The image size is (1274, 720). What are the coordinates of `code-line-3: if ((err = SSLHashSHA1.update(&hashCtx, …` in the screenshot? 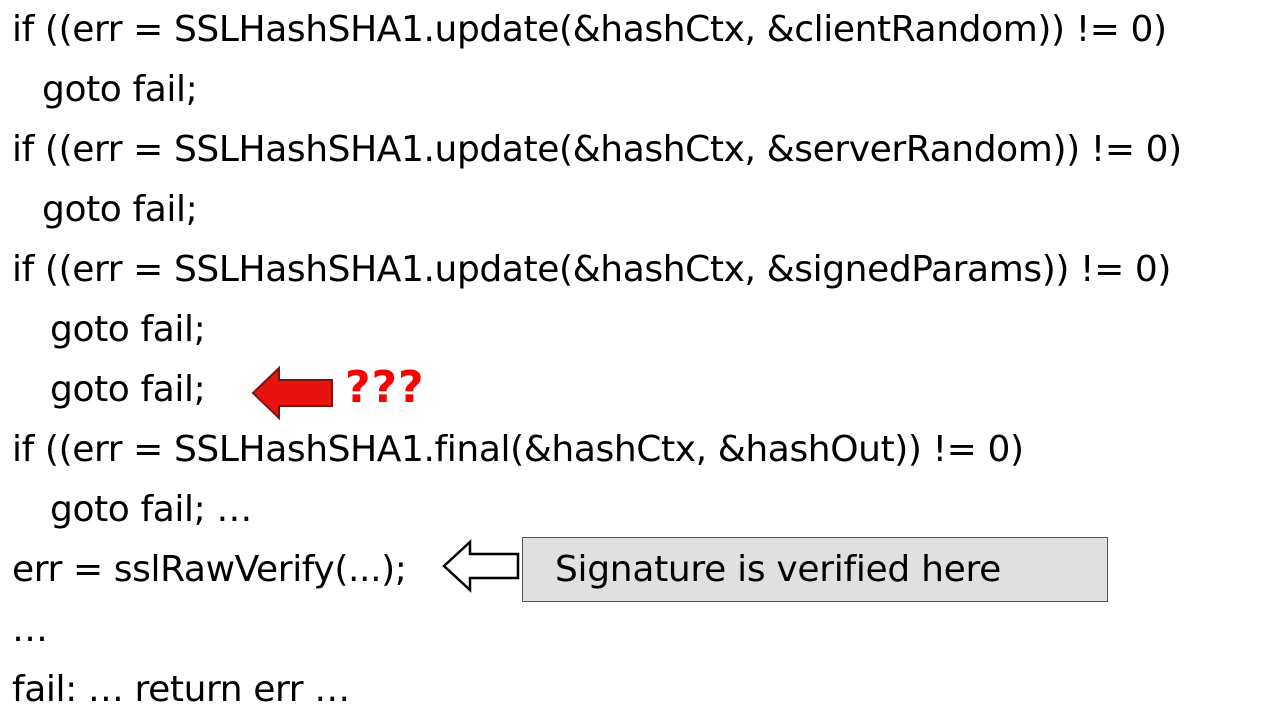 It's located at (597, 149).